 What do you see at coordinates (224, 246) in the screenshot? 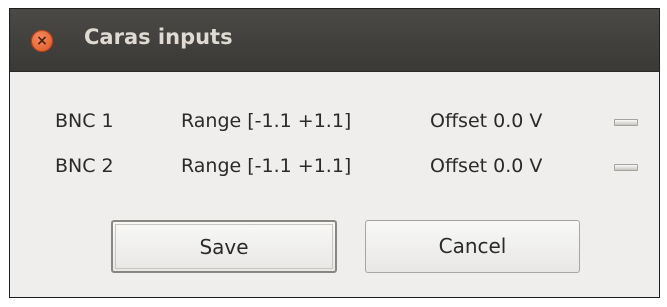
I see `save-button: Save` at bounding box center [224, 246].